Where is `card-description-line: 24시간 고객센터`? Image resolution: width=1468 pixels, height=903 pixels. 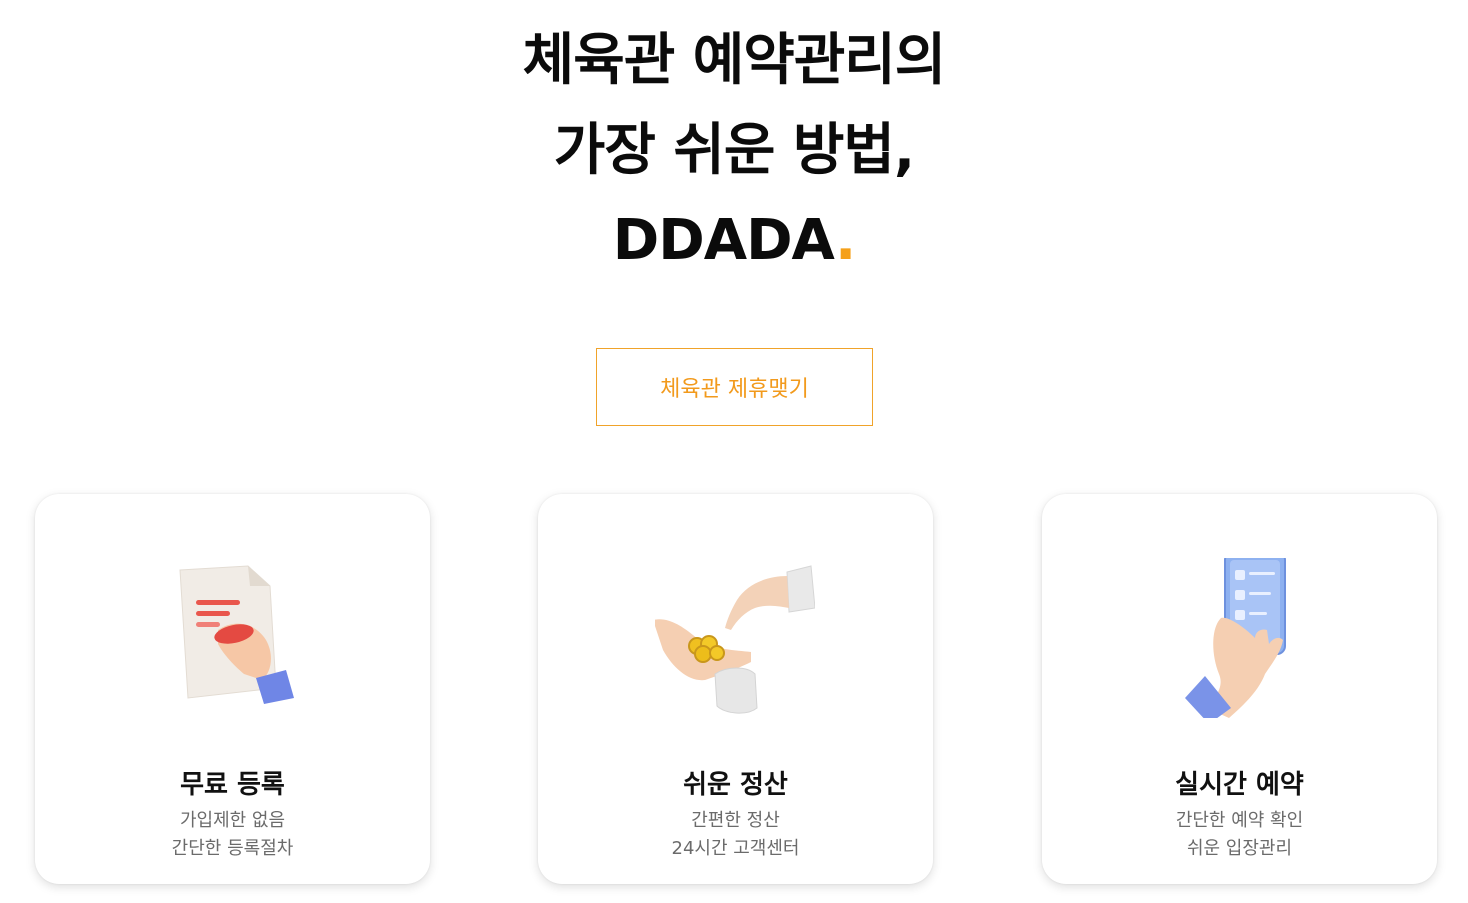
card-description-line: 24시간 고객센터 is located at coordinates (735, 848).